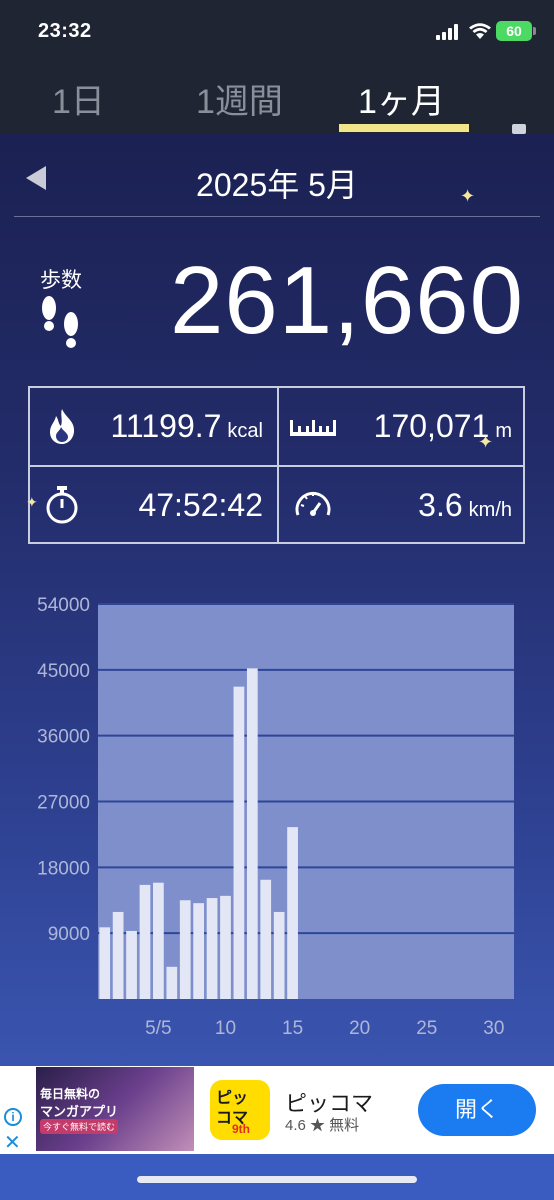 The height and width of the screenshot is (1200, 554). Describe the element at coordinates (514, 31) in the screenshot. I see `battery-indicator: 60` at that location.